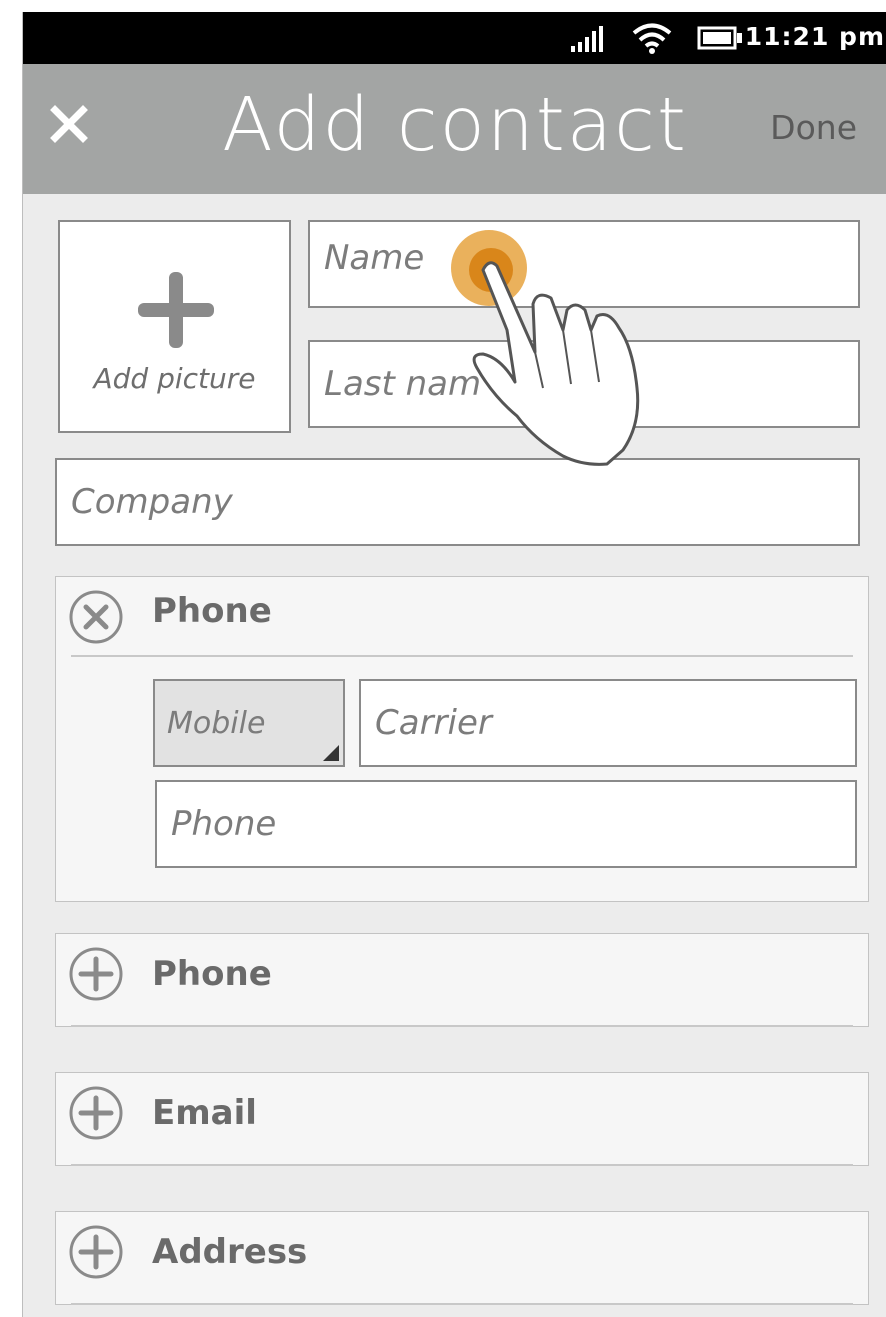  What do you see at coordinates (224, 824) in the screenshot?
I see `phone-placeholder: Phone` at bounding box center [224, 824].